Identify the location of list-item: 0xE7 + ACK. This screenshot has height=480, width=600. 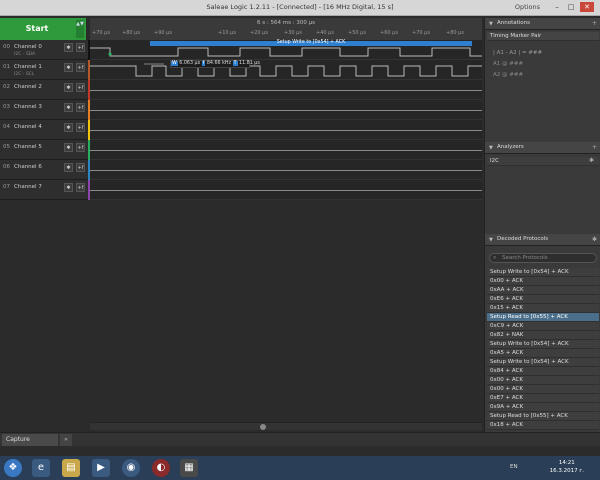
(543, 398).